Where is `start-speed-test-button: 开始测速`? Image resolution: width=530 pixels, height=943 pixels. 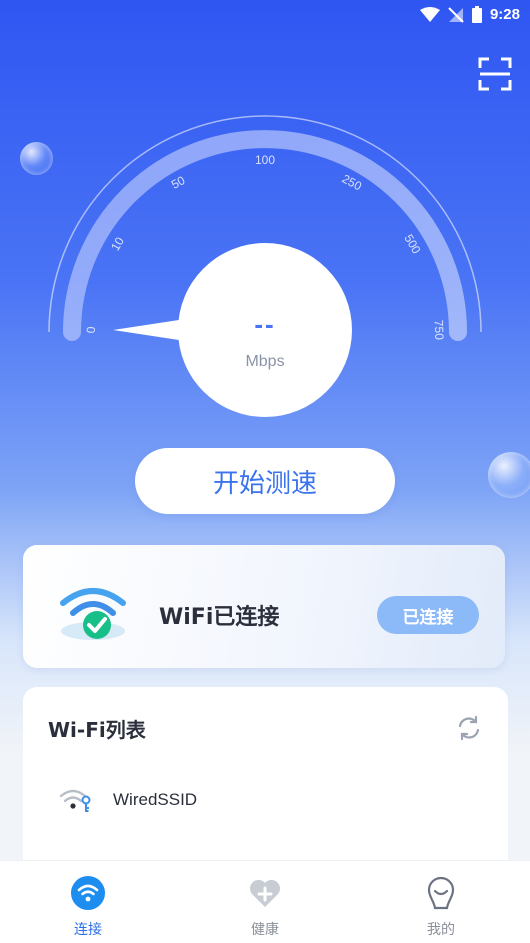 start-speed-test-button: 开始测速 is located at coordinates (265, 481).